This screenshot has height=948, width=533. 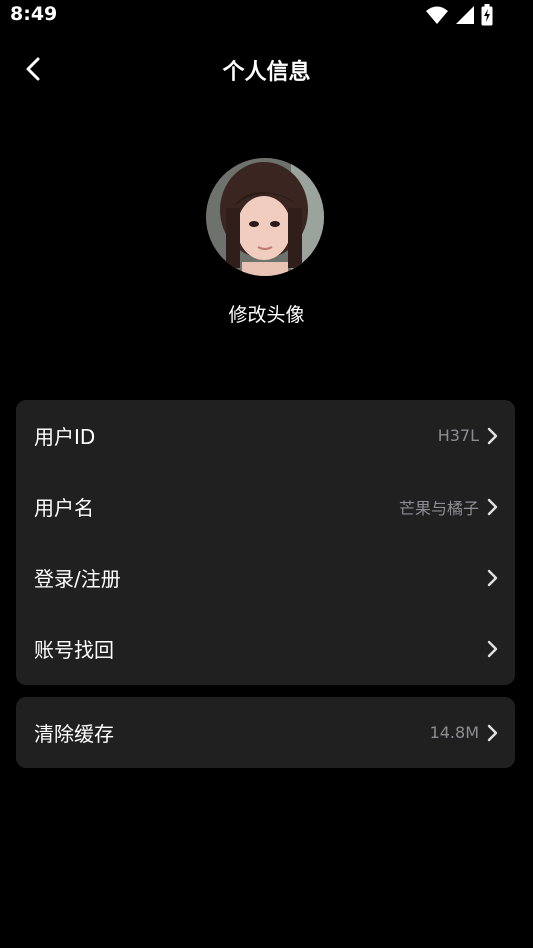 What do you see at coordinates (265, 577) in the screenshot?
I see `login-register-row: 登录/注册` at bounding box center [265, 577].